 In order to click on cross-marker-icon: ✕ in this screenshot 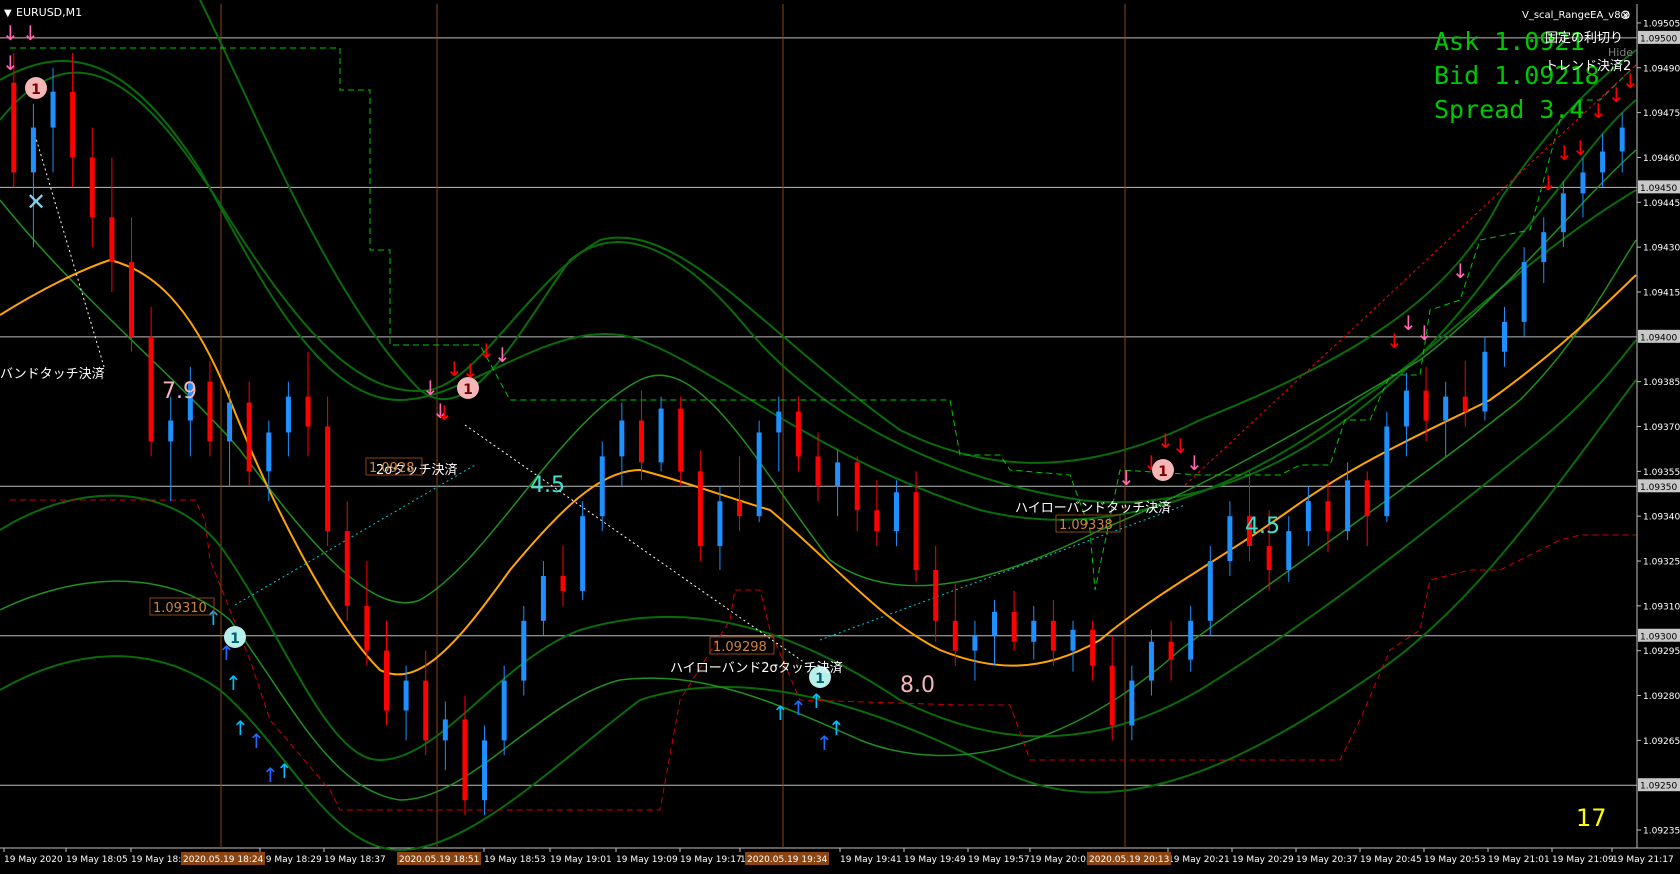, I will do `click(36, 202)`.